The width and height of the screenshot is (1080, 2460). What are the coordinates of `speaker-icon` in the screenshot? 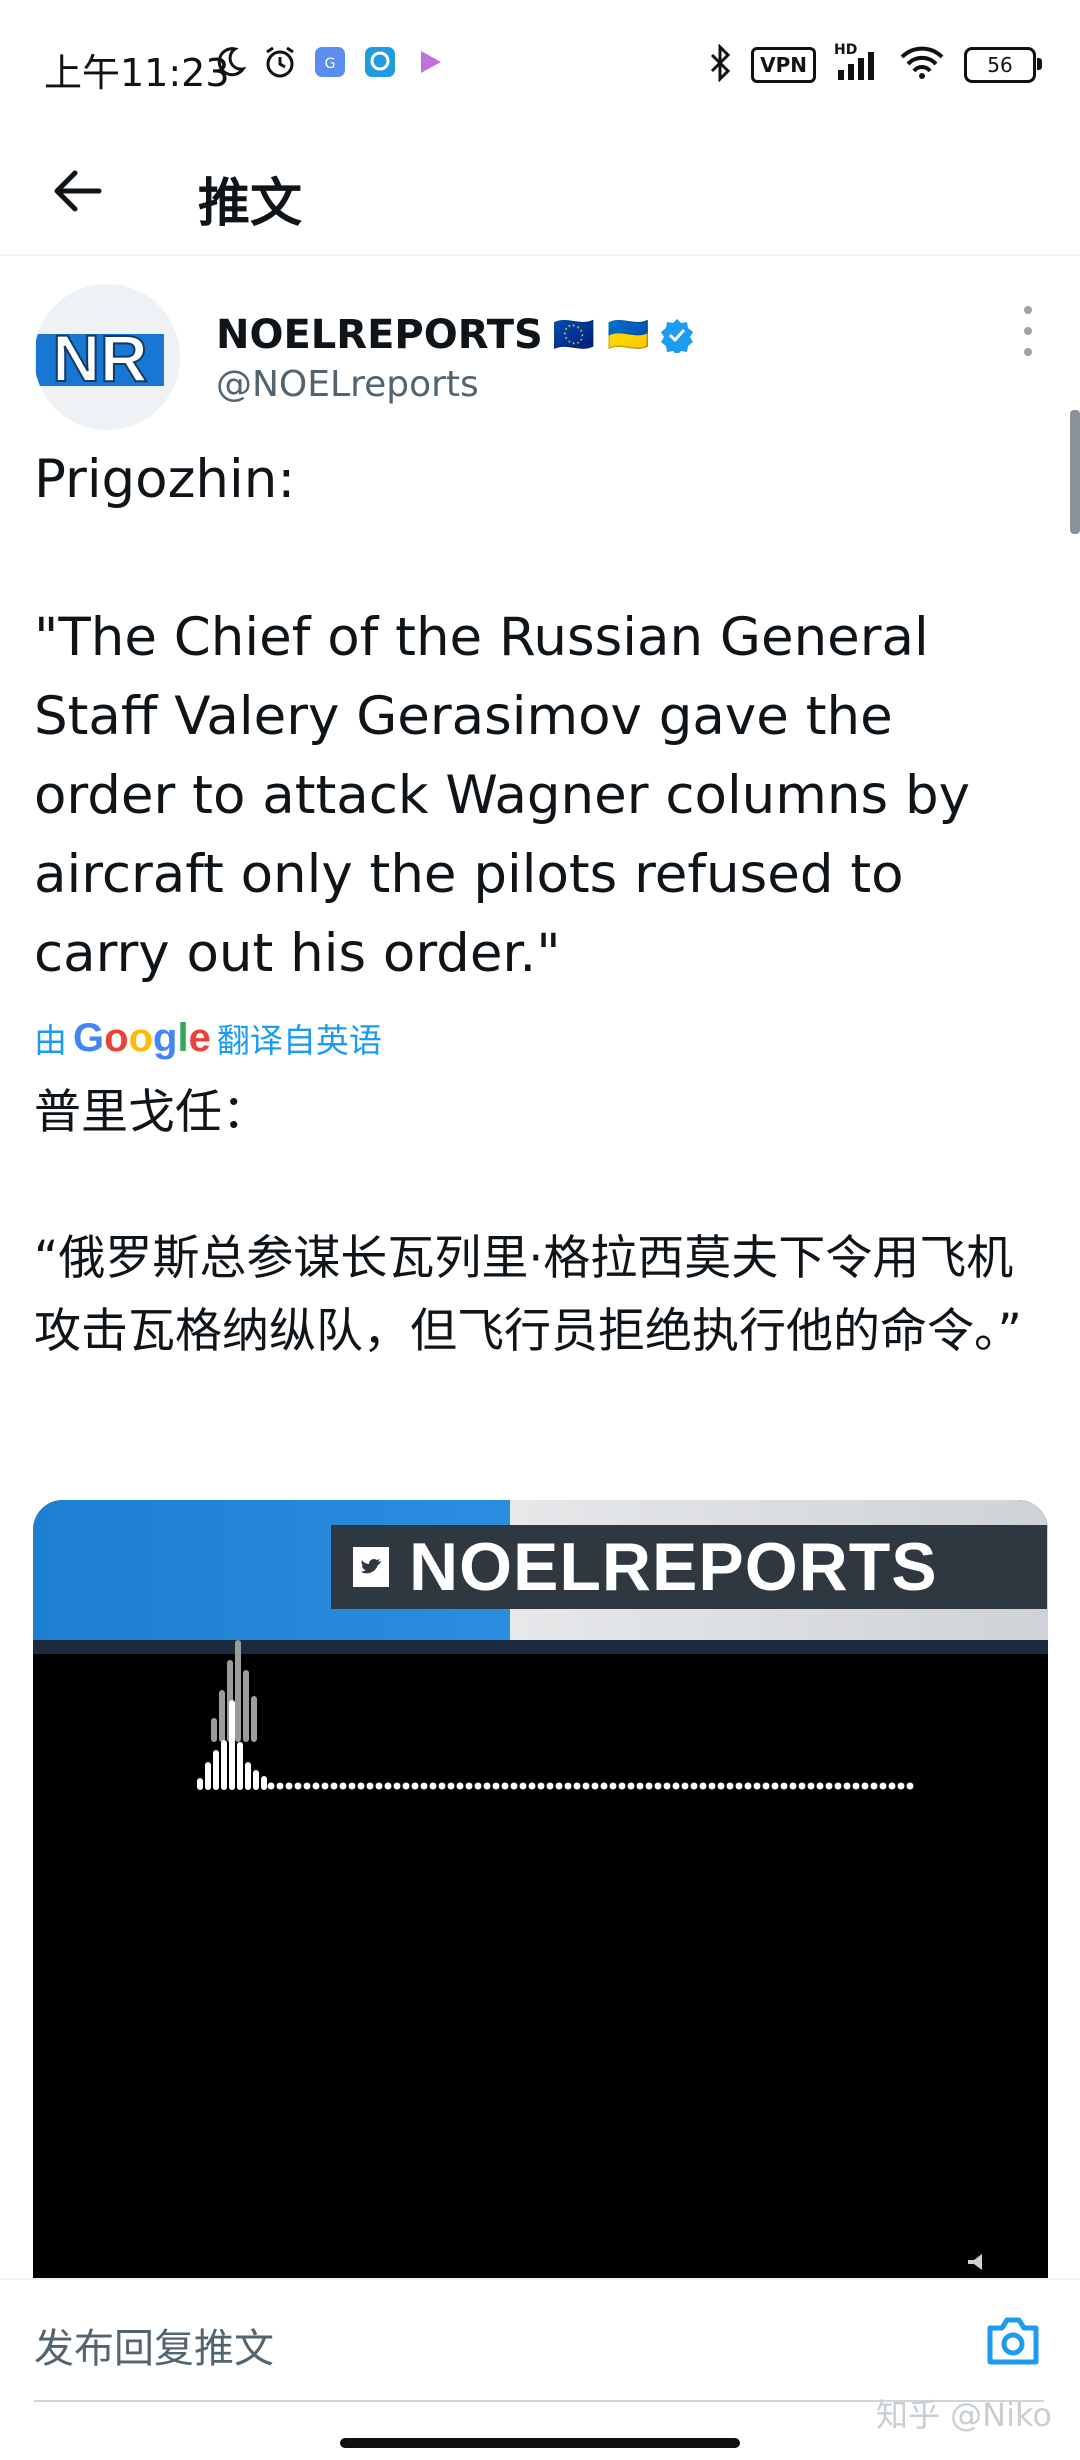 It's located at (981, 2264).